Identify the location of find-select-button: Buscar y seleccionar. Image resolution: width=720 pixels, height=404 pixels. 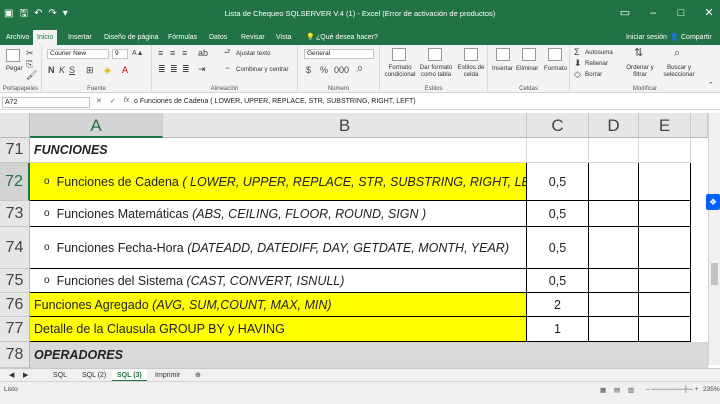
(679, 71).